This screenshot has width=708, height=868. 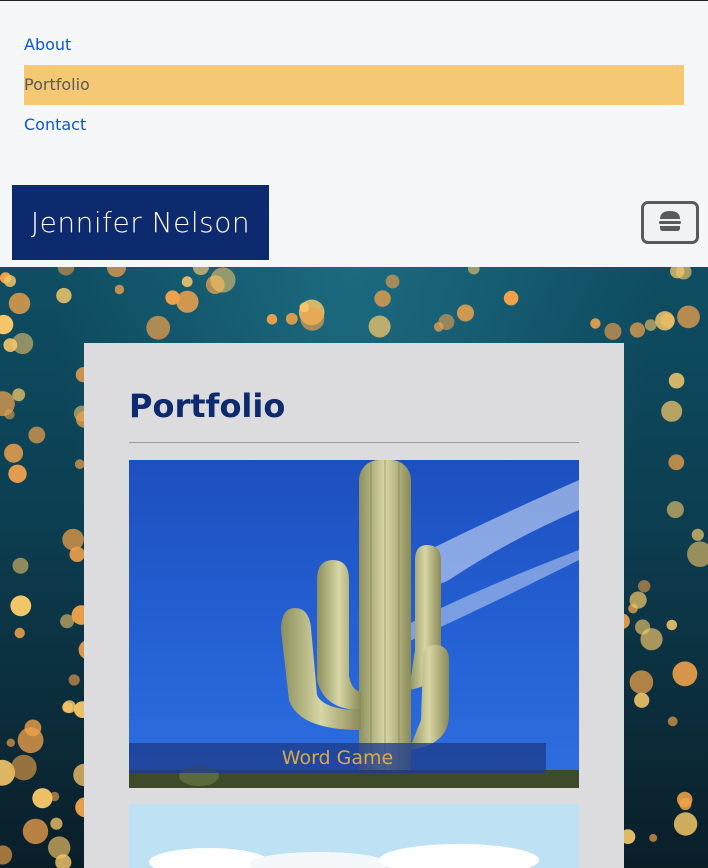 I want to click on sky-photo, so click(x=354, y=836).